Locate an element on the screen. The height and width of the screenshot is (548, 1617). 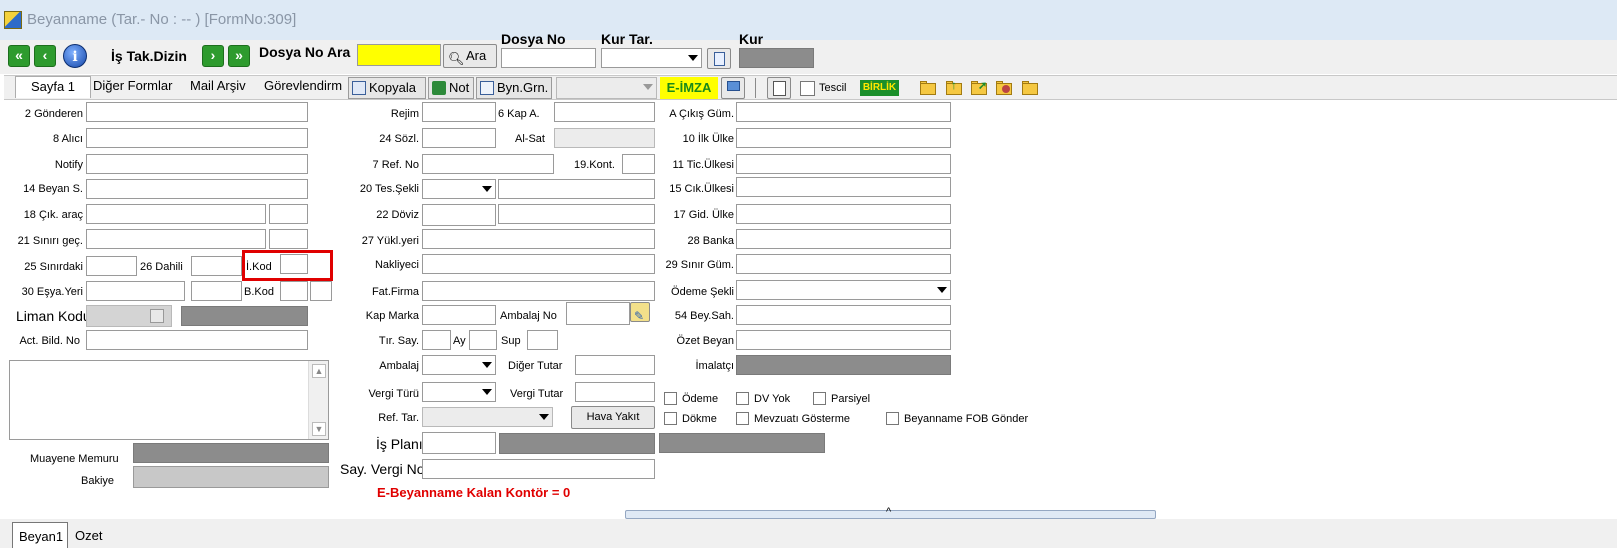
form-type-select is located at coordinates (606, 88).